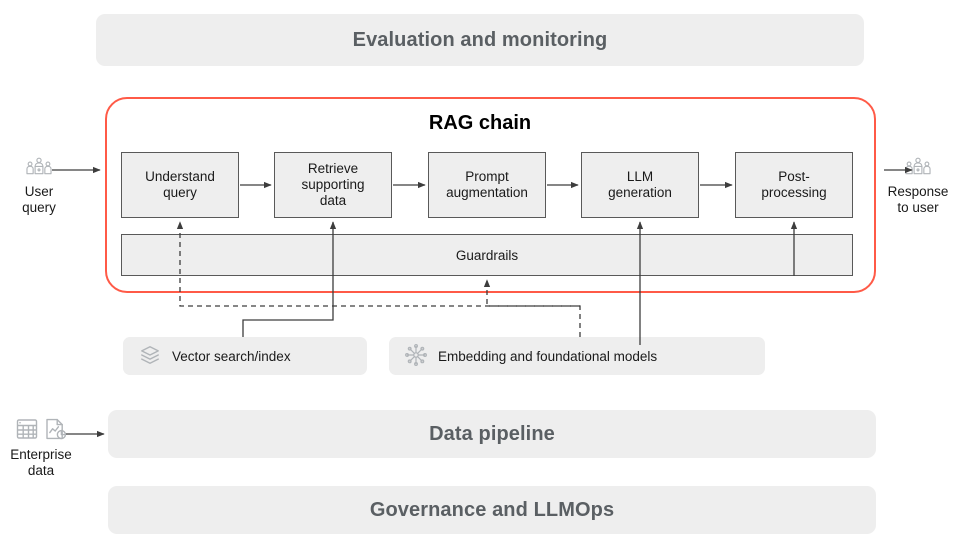 The image size is (960, 540). What do you see at coordinates (416, 356) in the screenshot?
I see `snowflake-network-icon` at bounding box center [416, 356].